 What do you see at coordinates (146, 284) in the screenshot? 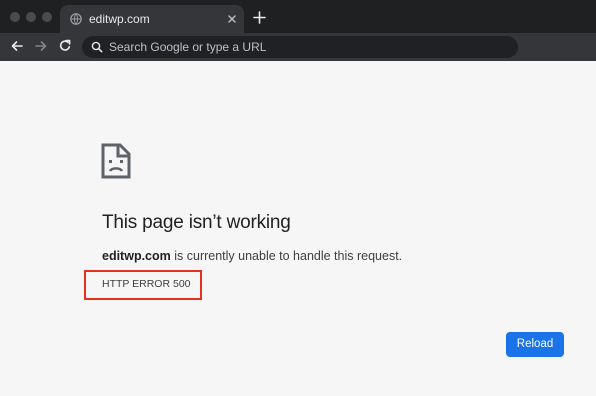
I see `error-code: HTTP ERROR 500` at bounding box center [146, 284].